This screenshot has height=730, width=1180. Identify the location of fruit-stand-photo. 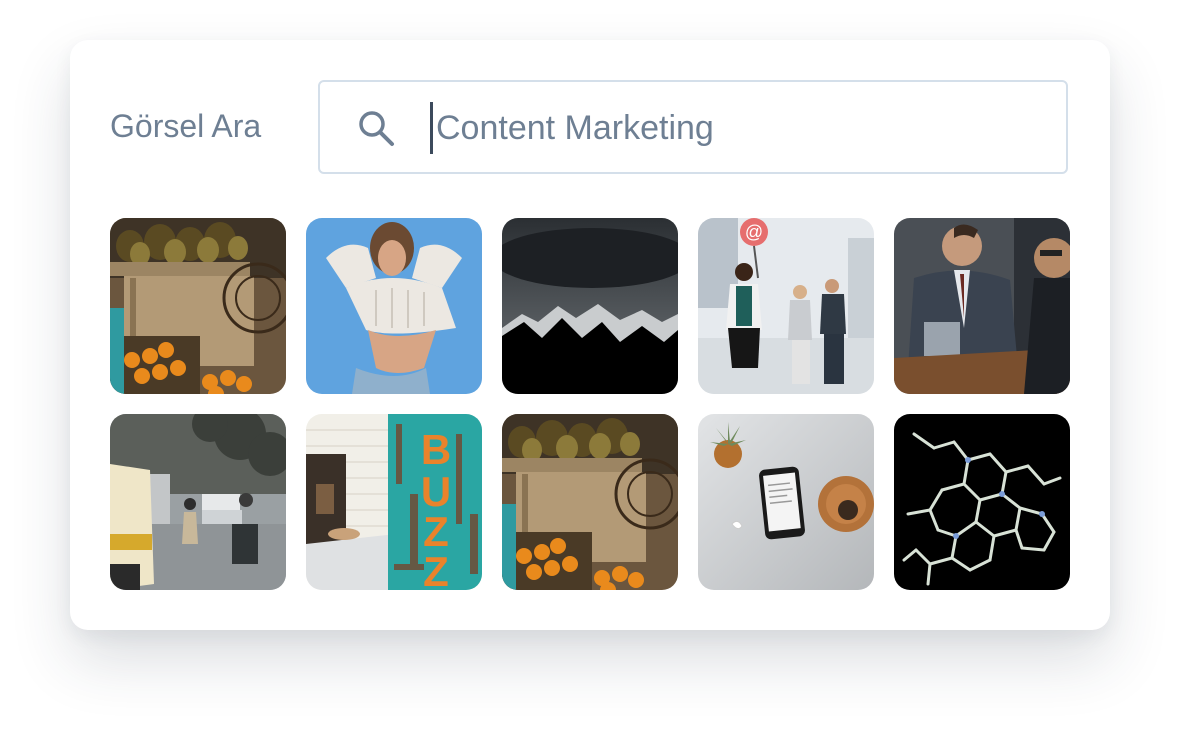
(198, 306).